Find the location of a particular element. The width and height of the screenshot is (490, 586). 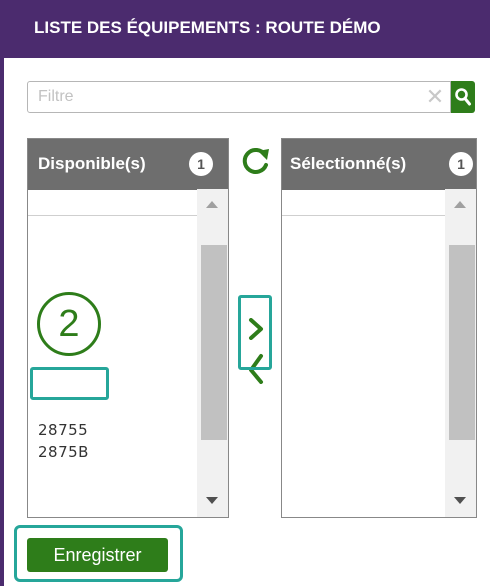

search-icon is located at coordinates (463, 97).